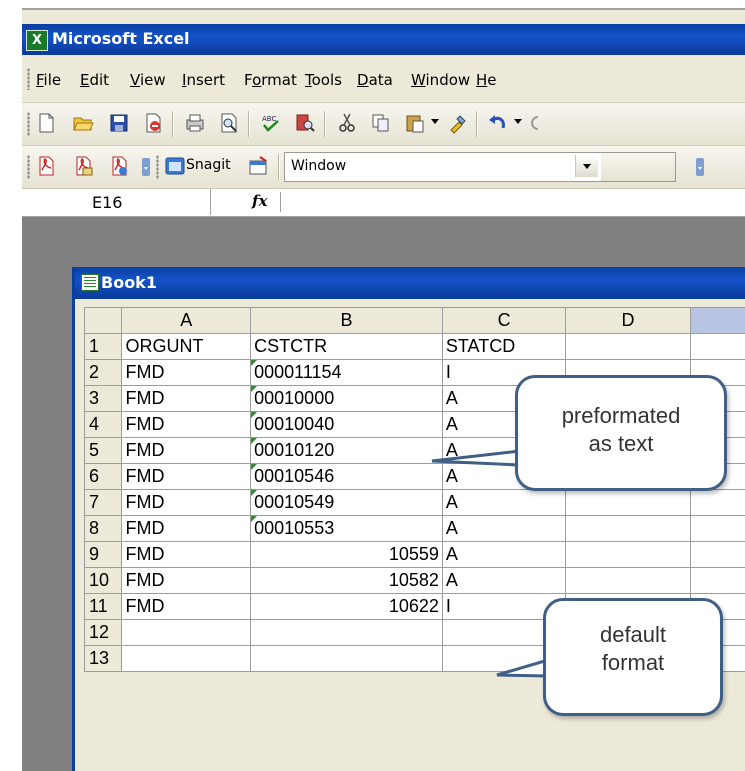  Describe the element at coordinates (410, 283) in the screenshot. I see `workbook-title-bar: Book1` at that location.